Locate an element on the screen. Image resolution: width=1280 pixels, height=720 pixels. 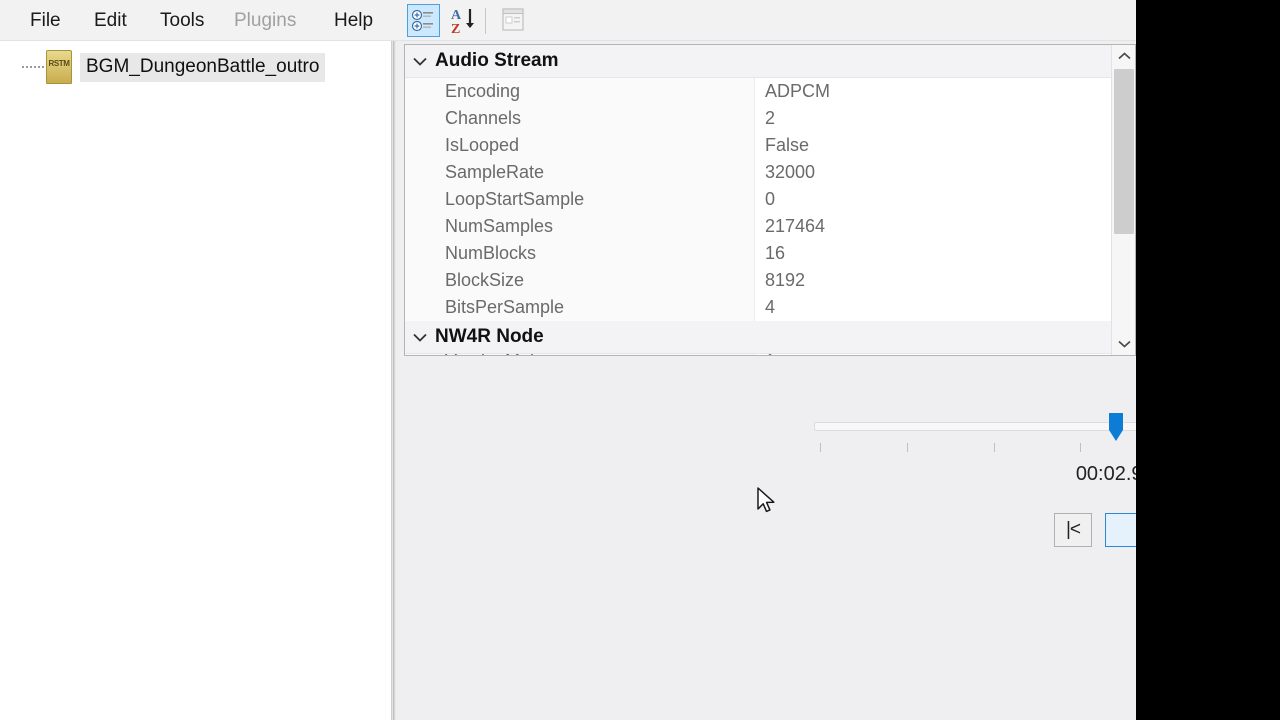
menu-item-help: Help is located at coordinates (353, 21).